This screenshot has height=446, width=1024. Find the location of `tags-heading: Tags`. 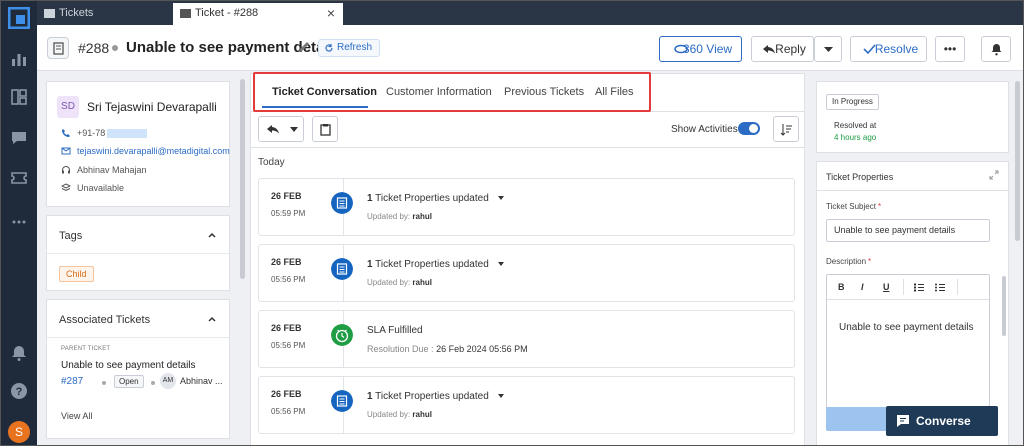

tags-heading: Tags is located at coordinates (71, 236).